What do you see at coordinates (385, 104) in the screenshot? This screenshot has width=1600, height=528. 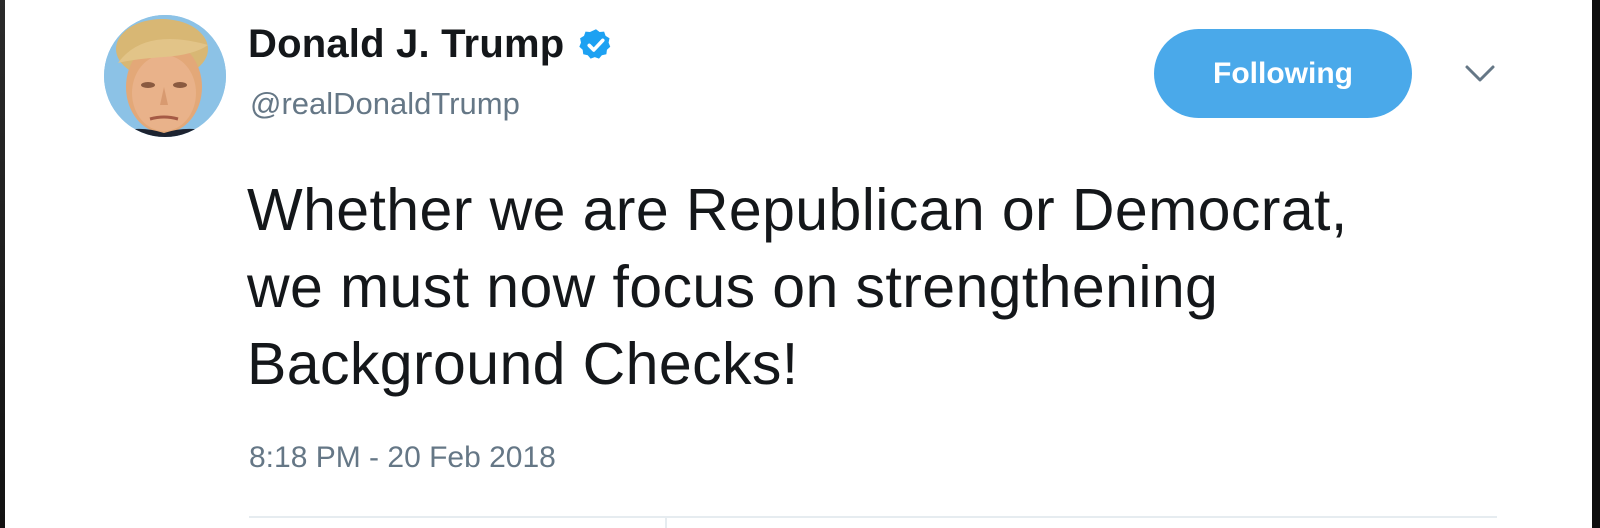 I see `author-handle: @realDonaldTrump` at bounding box center [385, 104].